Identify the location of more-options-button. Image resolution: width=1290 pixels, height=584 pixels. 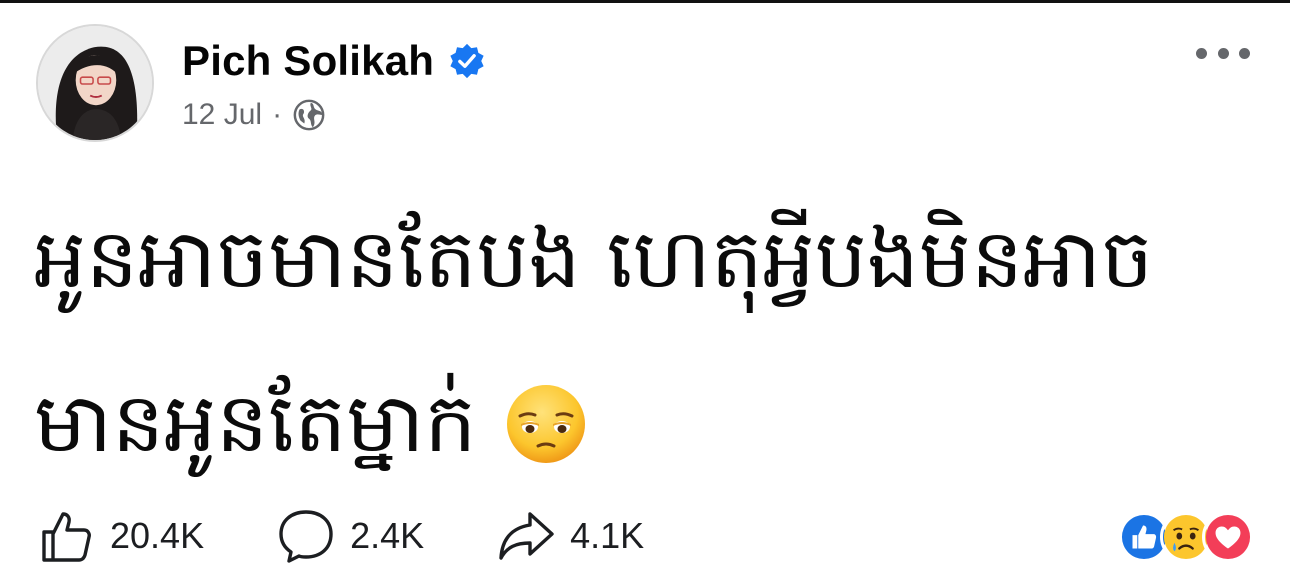
(1223, 53).